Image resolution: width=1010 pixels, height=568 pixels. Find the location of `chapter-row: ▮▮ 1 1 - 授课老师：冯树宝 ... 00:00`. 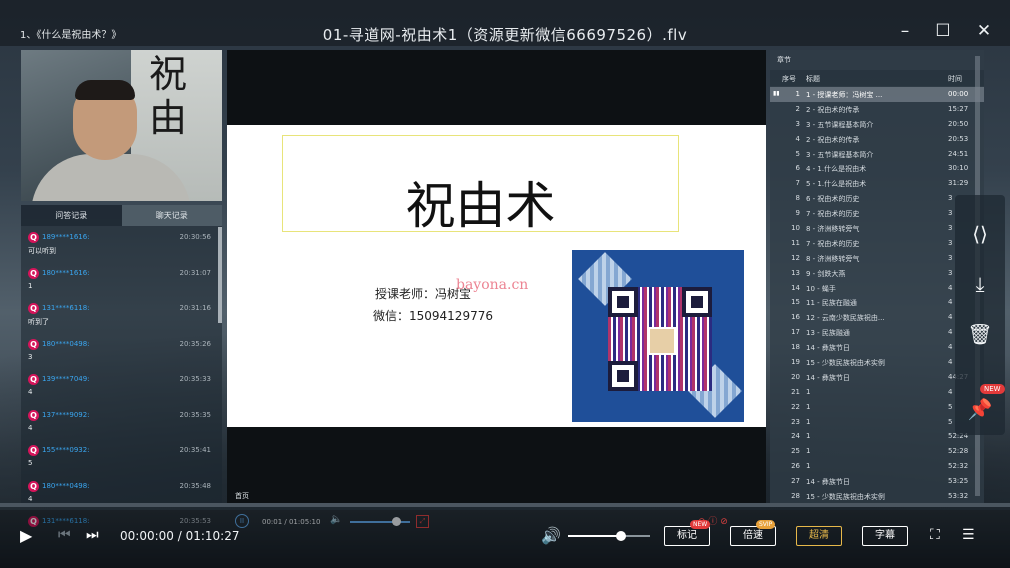

chapter-row: ▮▮ 1 1 - 授课老师：冯树宝 ... 00:00 is located at coordinates (877, 94).